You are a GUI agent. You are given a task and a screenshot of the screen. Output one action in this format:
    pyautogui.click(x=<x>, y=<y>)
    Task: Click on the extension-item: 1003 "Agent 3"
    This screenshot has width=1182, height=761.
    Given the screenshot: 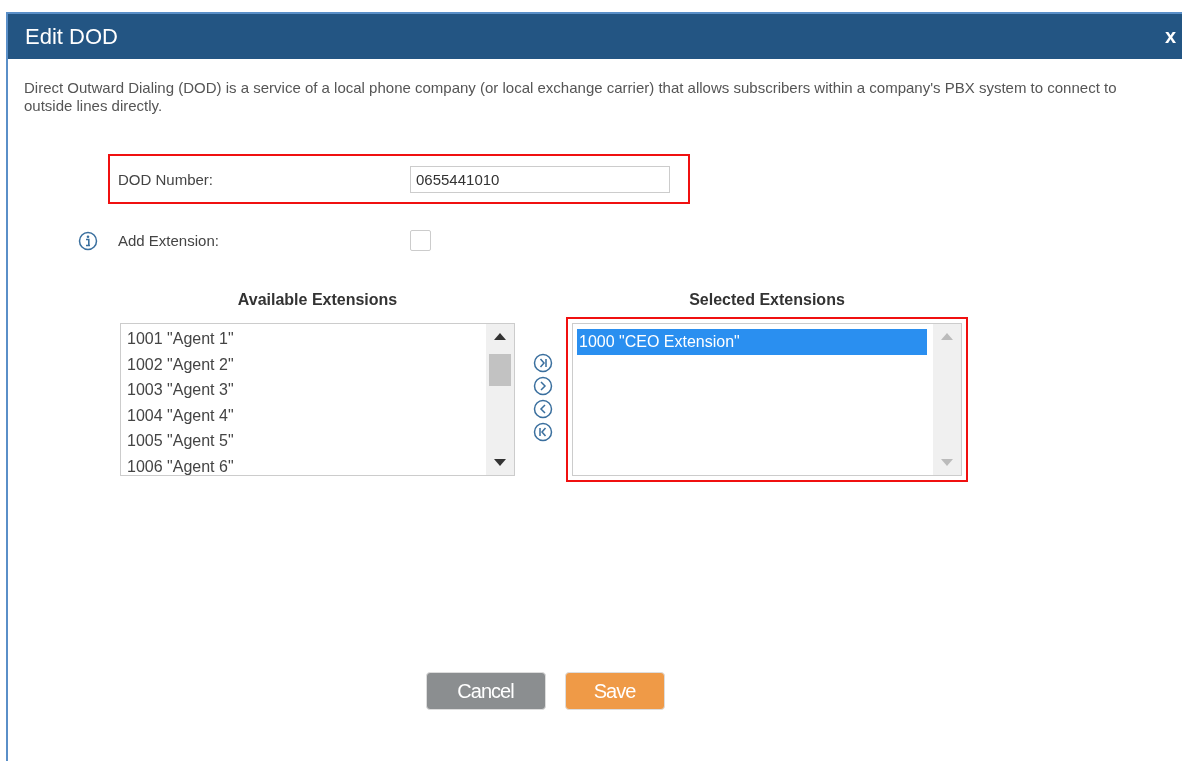 What is the action you would take?
    pyautogui.click(x=179, y=390)
    